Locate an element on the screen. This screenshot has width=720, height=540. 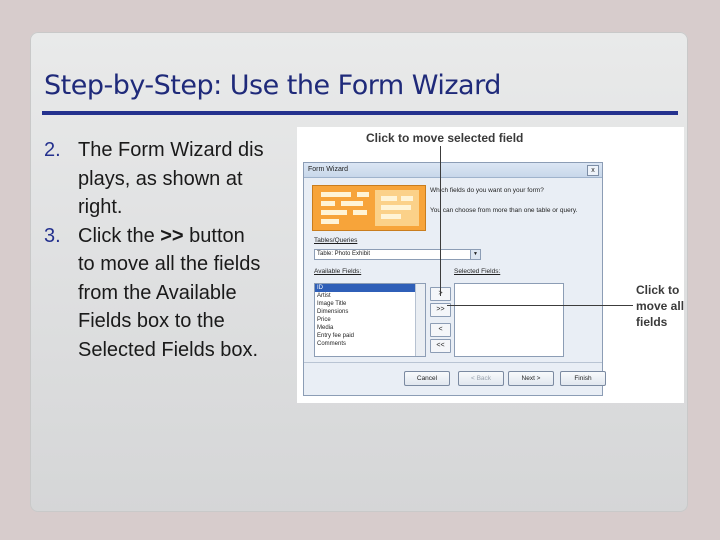
callout-move-selected: Click to move selected field is located at coordinates (445, 138).